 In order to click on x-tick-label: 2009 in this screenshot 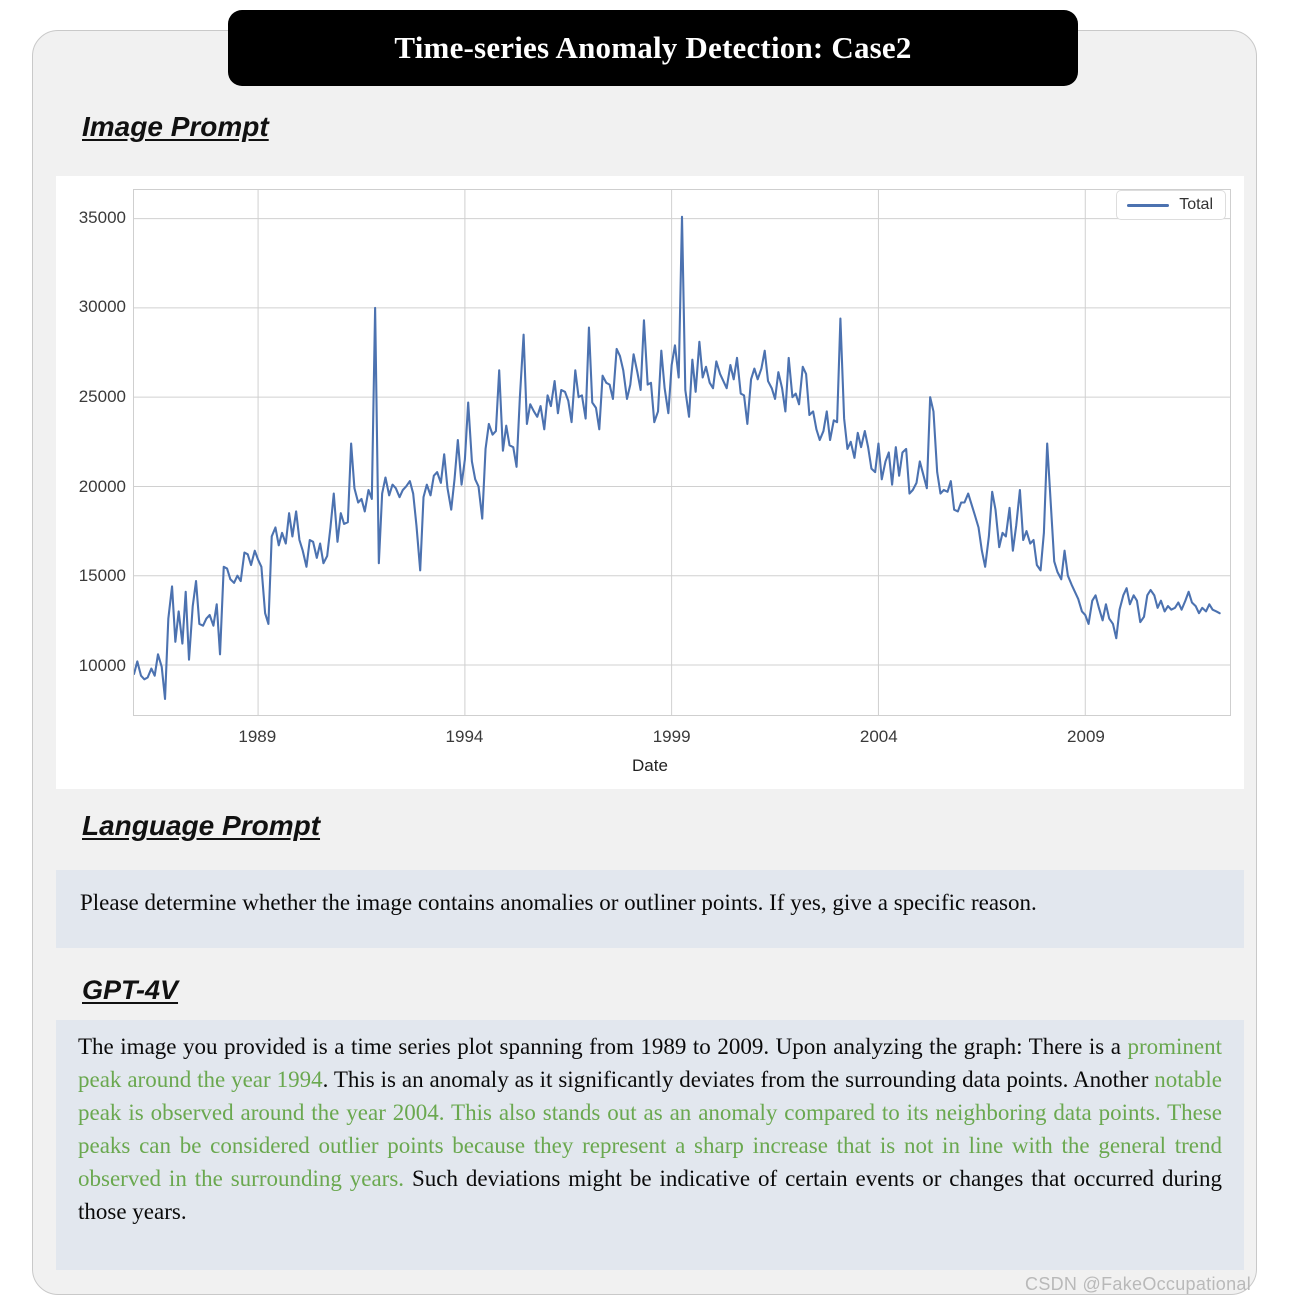, I will do `click(1086, 736)`.